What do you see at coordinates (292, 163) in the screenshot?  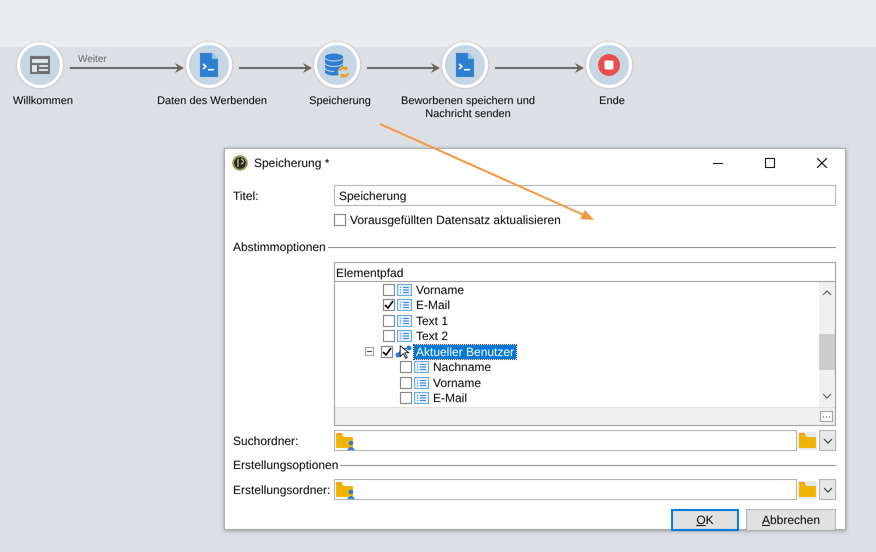 I see `window-title: Speicherung *` at bounding box center [292, 163].